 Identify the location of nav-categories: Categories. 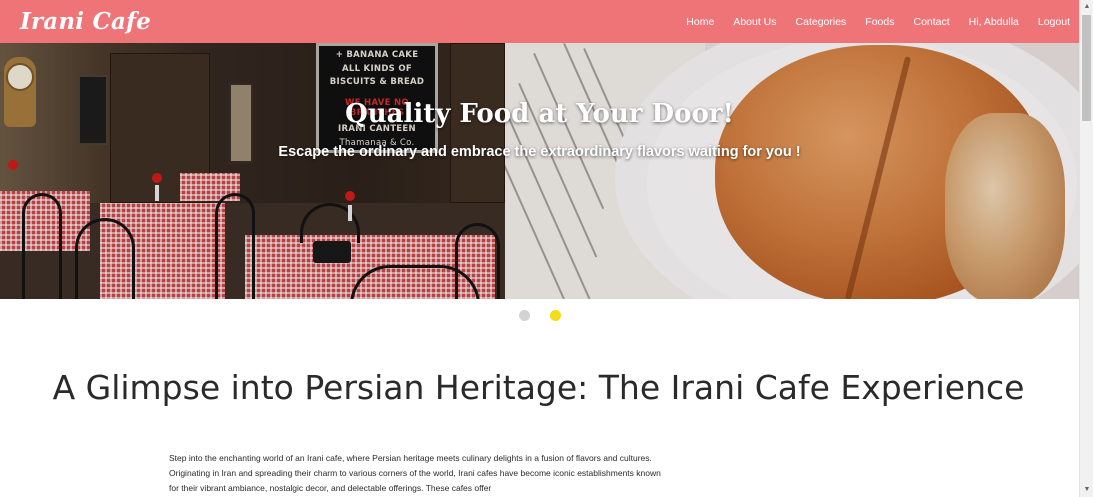
(821, 22).